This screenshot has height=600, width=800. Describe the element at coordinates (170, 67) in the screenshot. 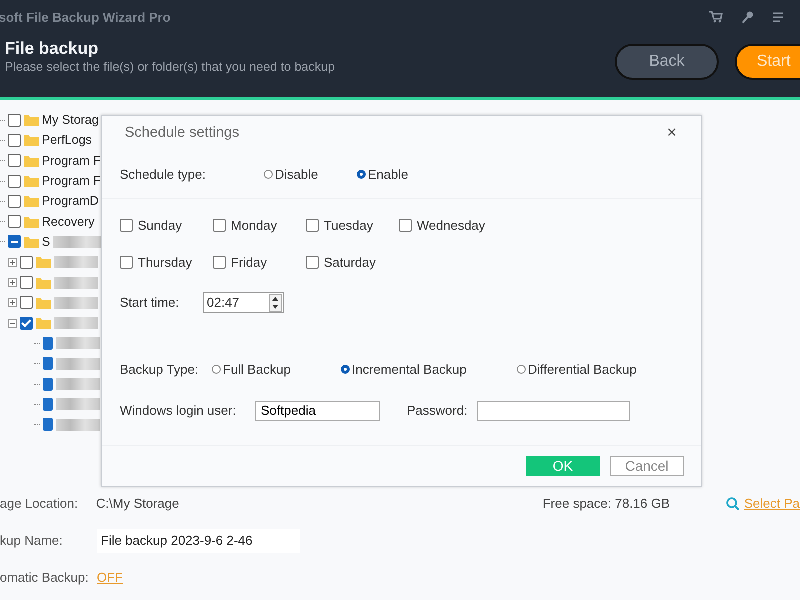

I see `page-subtitle: Please select the file(s) or folder(s) that you need to backup` at that location.